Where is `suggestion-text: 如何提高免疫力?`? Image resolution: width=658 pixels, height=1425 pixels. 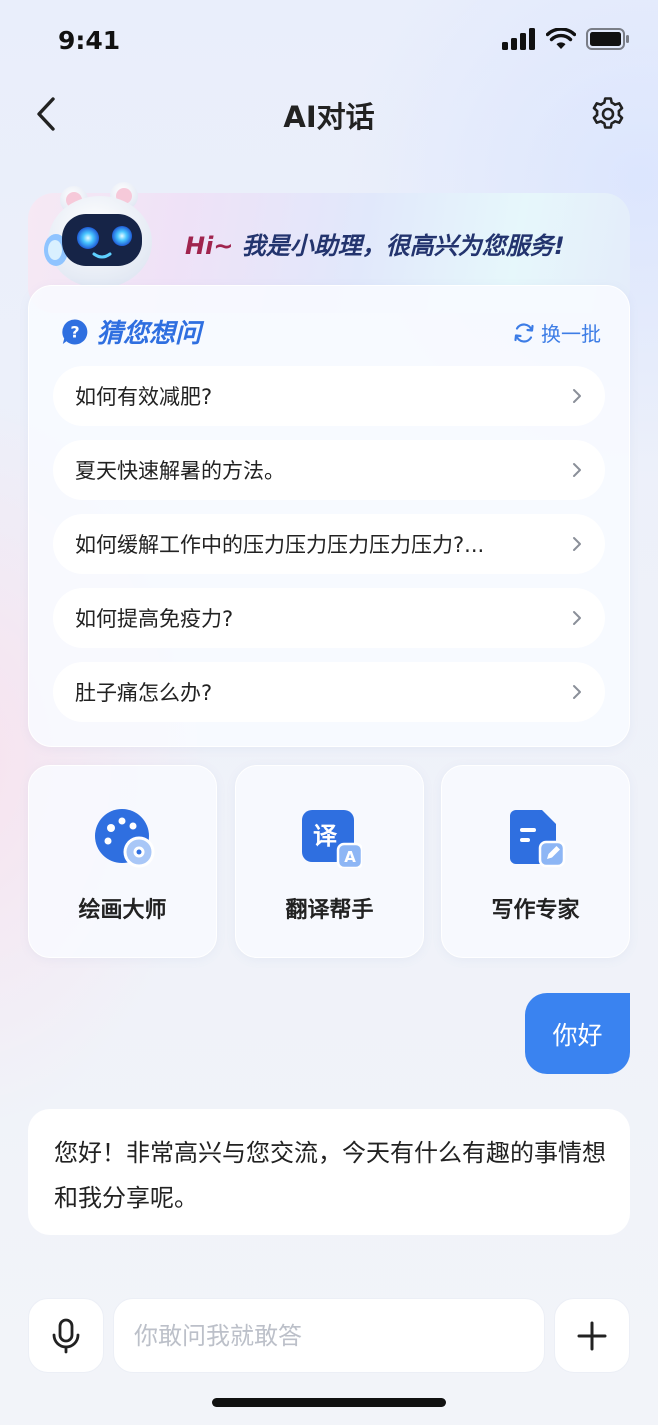
suggestion-text: 如何提高免疫力? is located at coordinates (154, 619).